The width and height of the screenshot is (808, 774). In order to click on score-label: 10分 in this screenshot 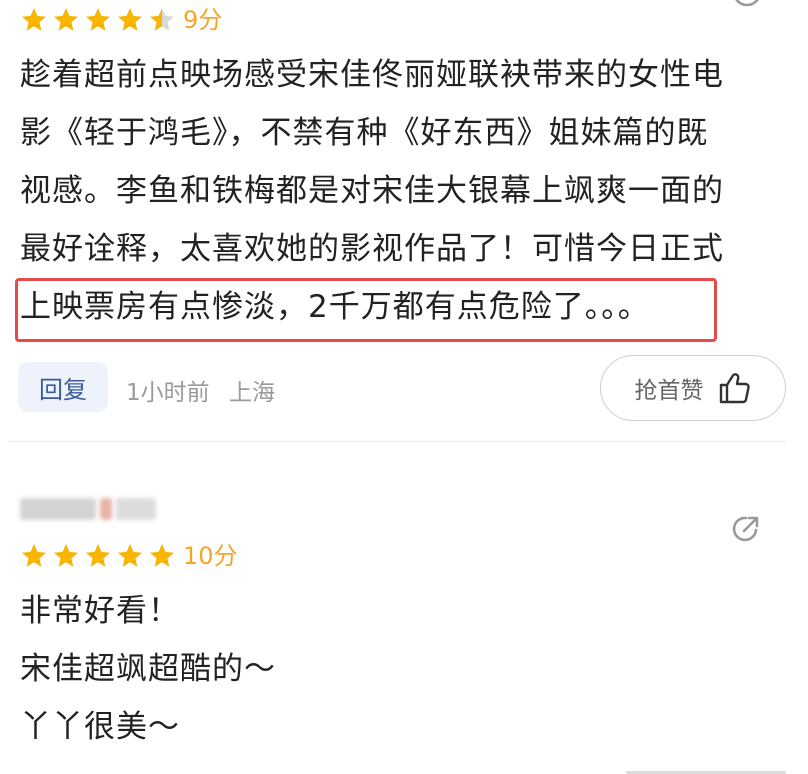, I will do `click(210, 556)`.